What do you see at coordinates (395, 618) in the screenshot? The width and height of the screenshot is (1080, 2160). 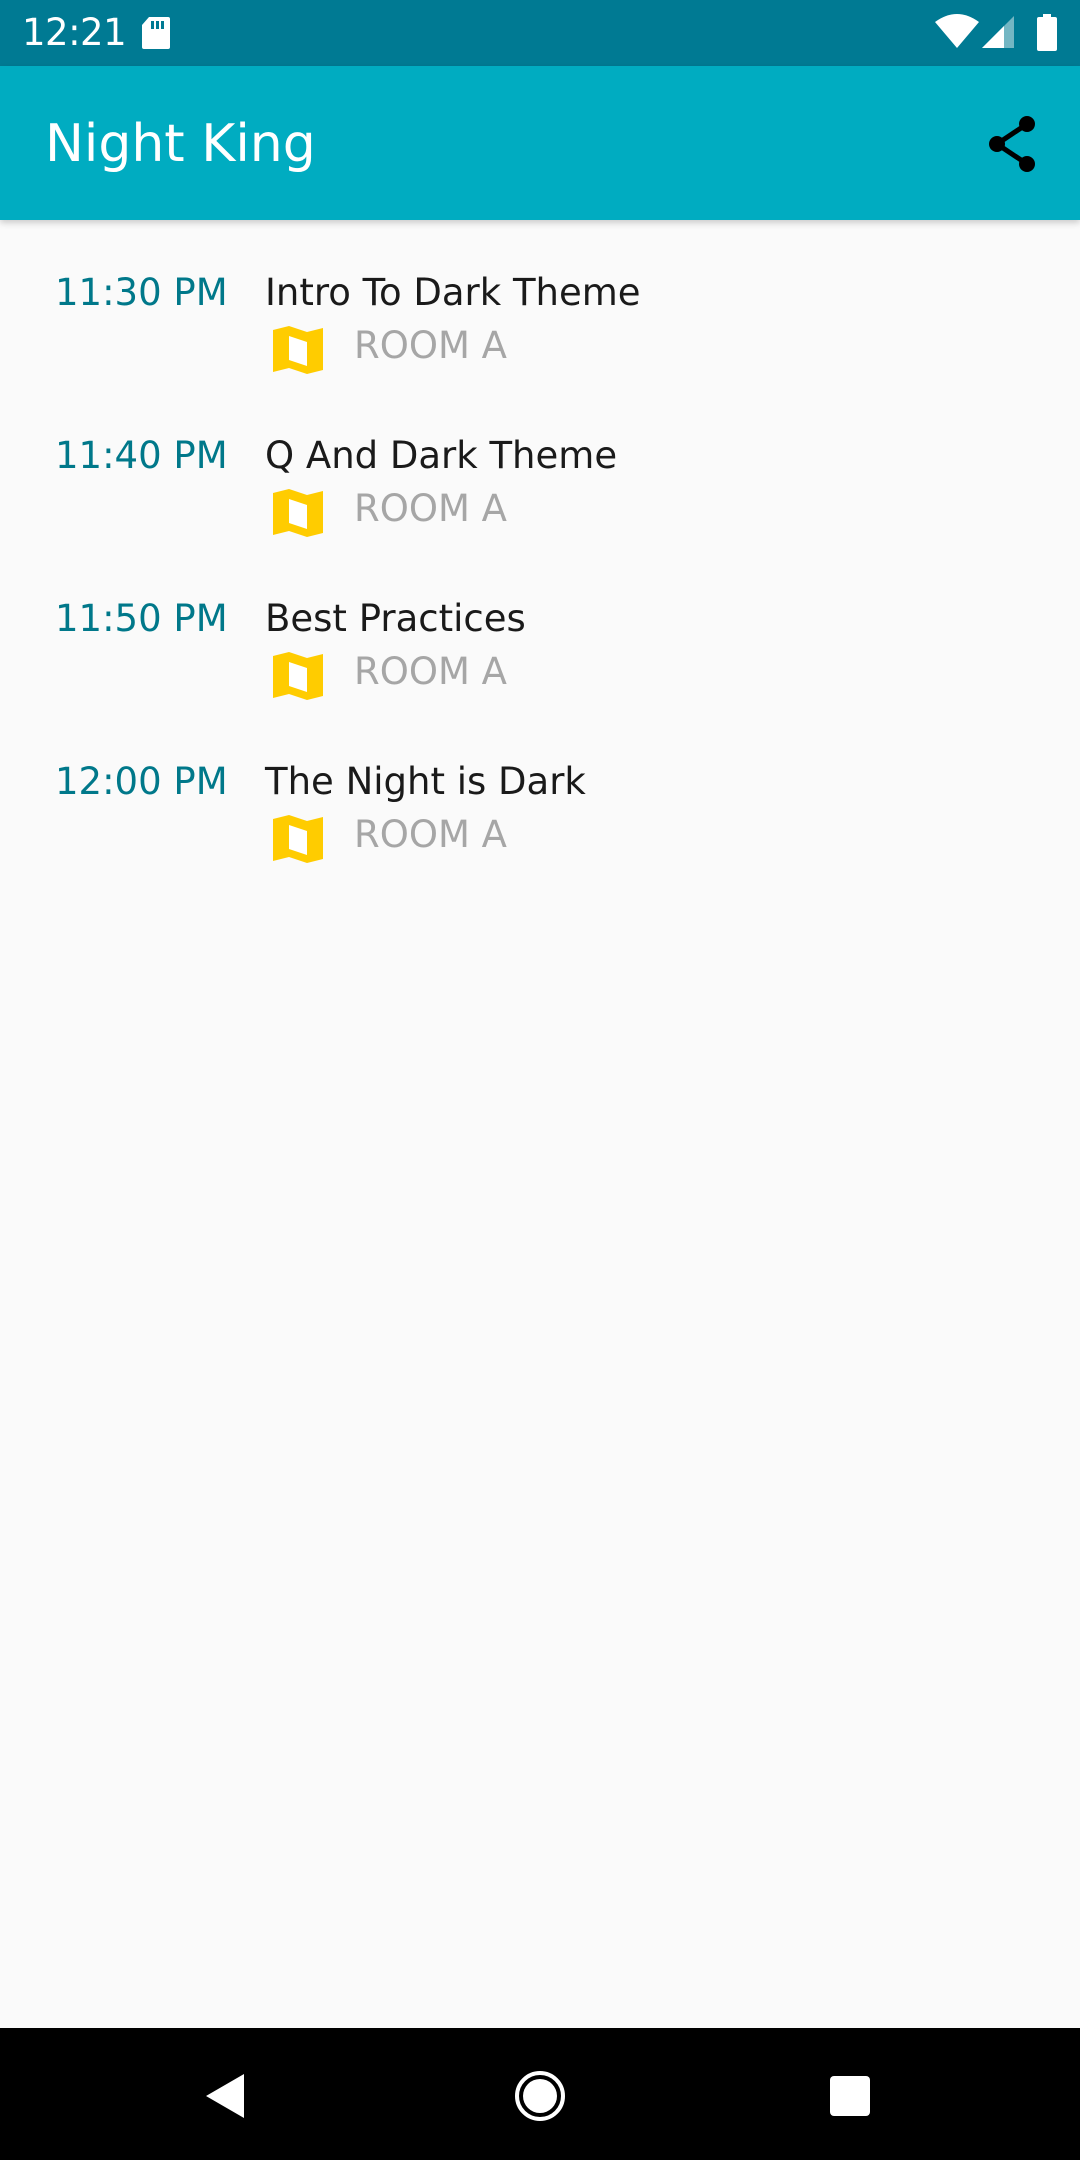 I see `session-title: Best Practices` at bounding box center [395, 618].